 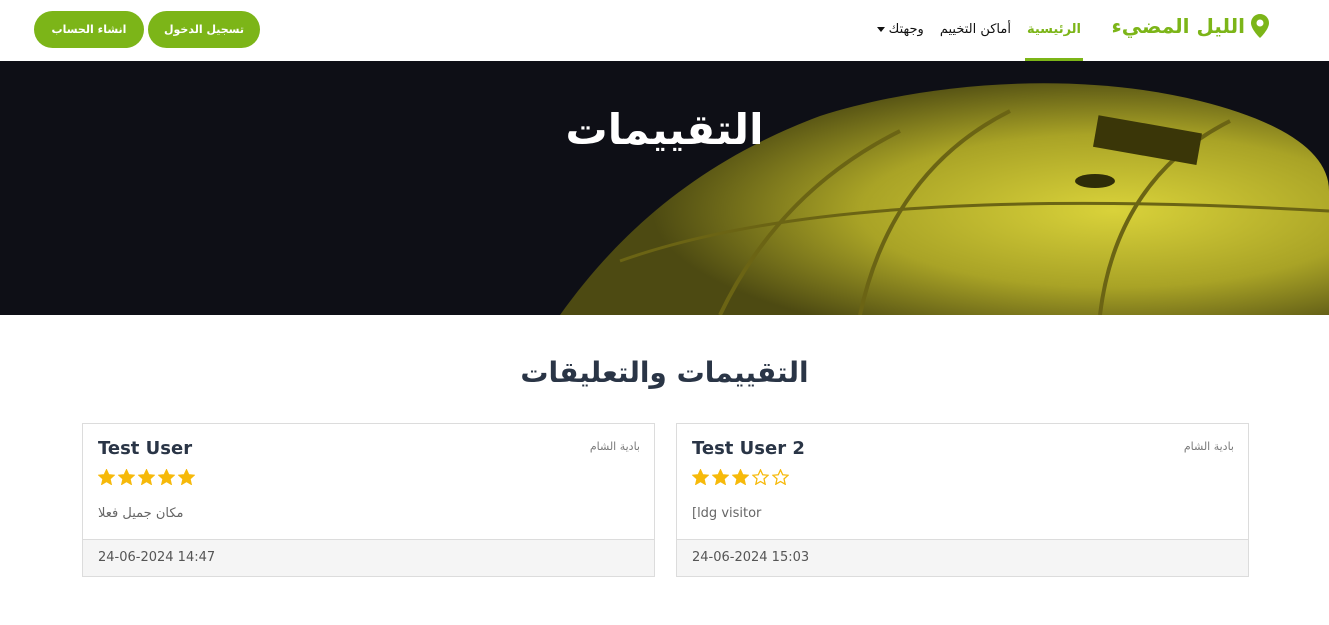 I want to click on signup-button: انشاء الحساب, so click(x=89, y=29).